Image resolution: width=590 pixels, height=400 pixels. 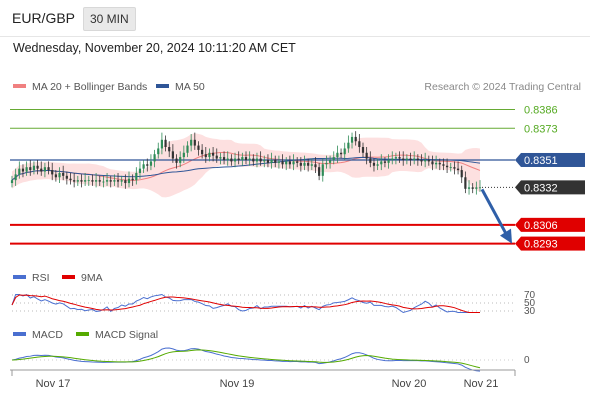 What do you see at coordinates (496, 216) in the screenshot?
I see `forecast-arrow` at bounding box center [496, 216].